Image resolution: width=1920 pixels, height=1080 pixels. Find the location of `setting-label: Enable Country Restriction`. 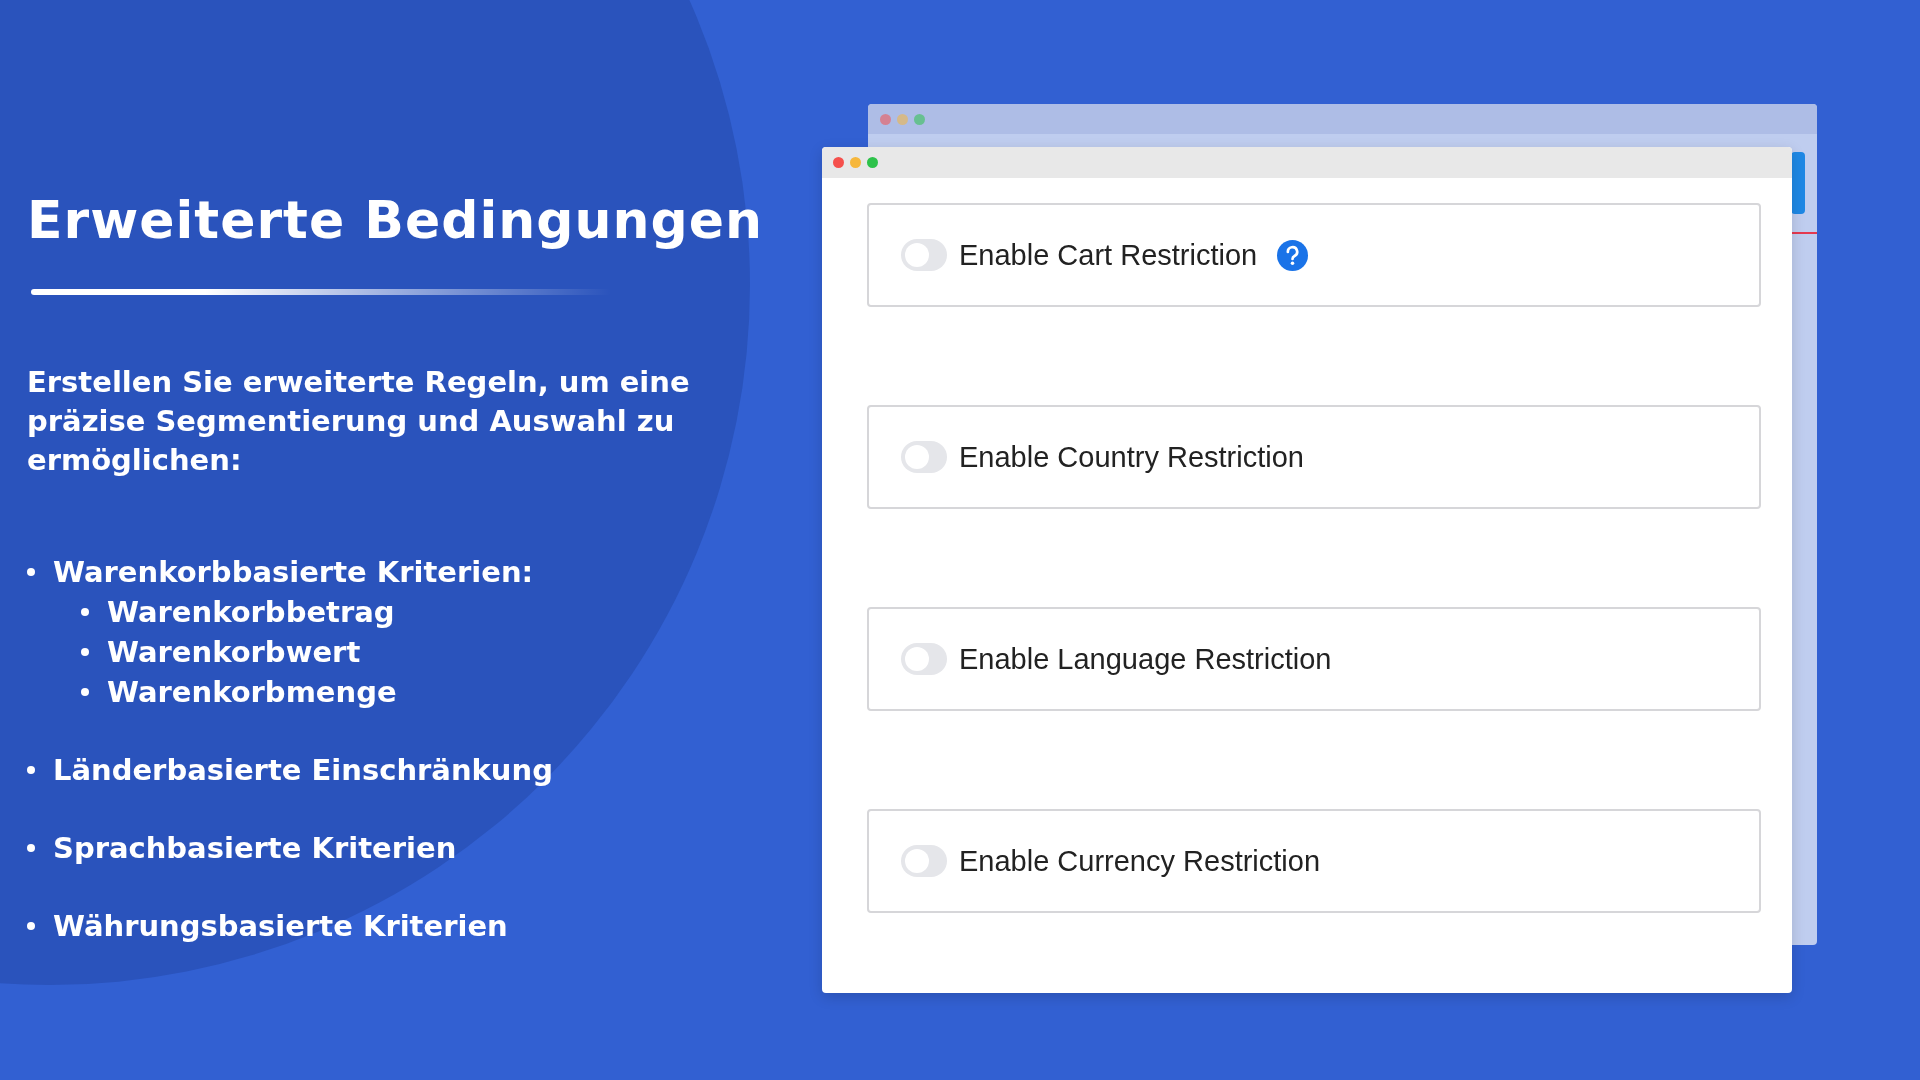

setting-label: Enable Country Restriction is located at coordinates (1131, 457).